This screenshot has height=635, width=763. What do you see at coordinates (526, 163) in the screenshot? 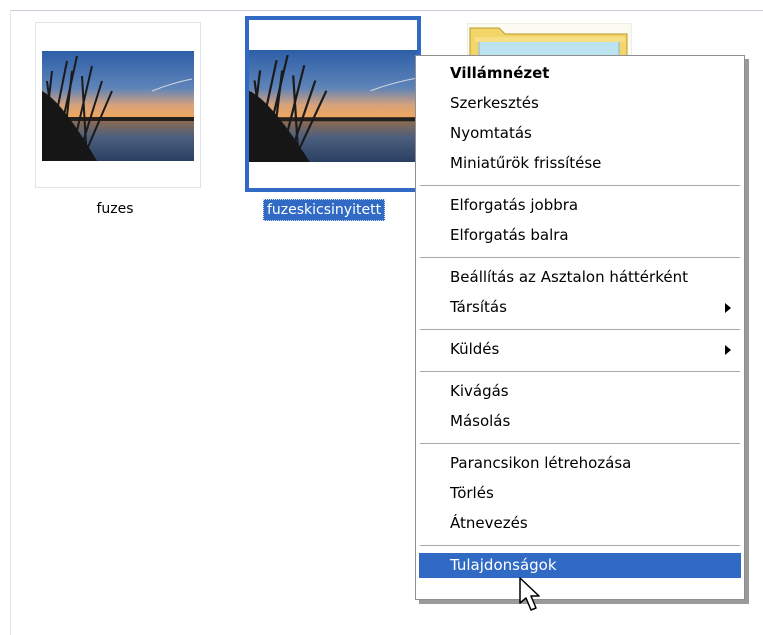
I see `menu-item-label: Miniatűrök frissítése` at bounding box center [526, 163].